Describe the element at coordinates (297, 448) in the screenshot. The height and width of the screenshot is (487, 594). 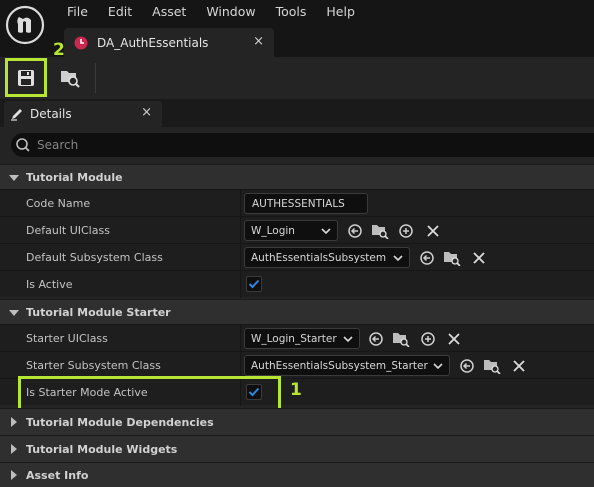
I see `category-tutorial-module-widgets: Tutorial Module Widgets` at that location.